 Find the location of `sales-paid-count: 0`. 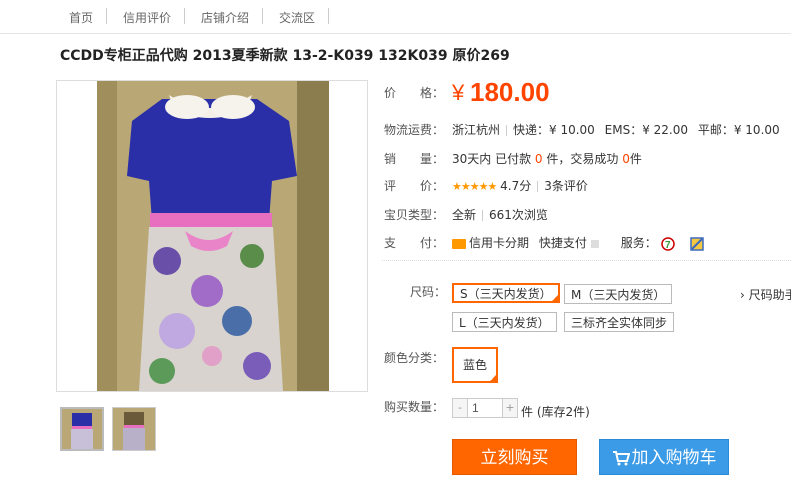

sales-paid-count: 0 is located at coordinates (538, 159).